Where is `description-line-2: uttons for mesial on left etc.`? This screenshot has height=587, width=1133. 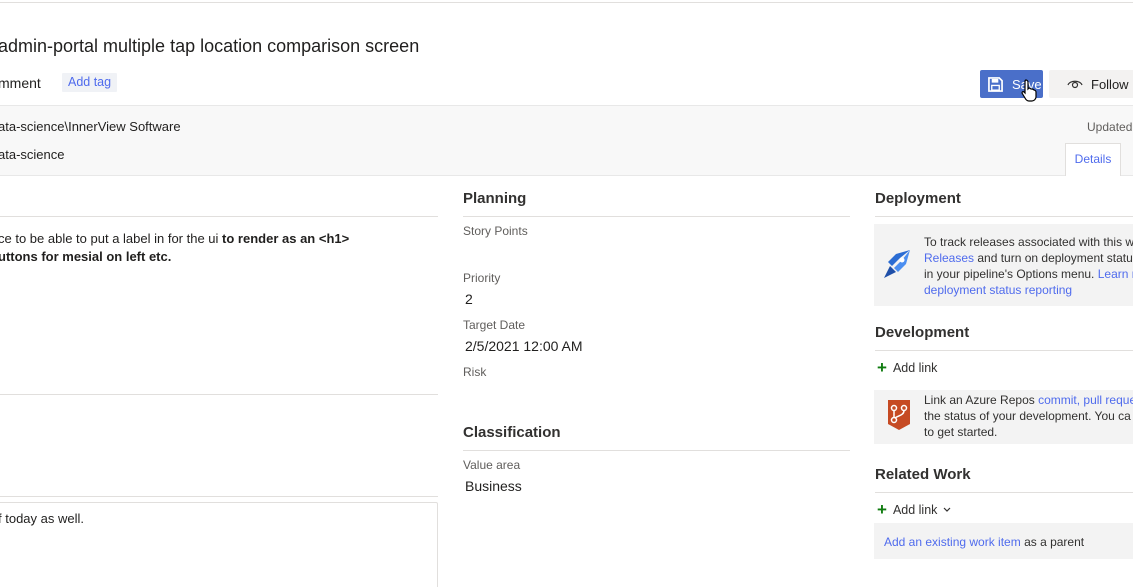
description-line-2: uttons for mesial on left etc. is located at coordinates (85, 256).